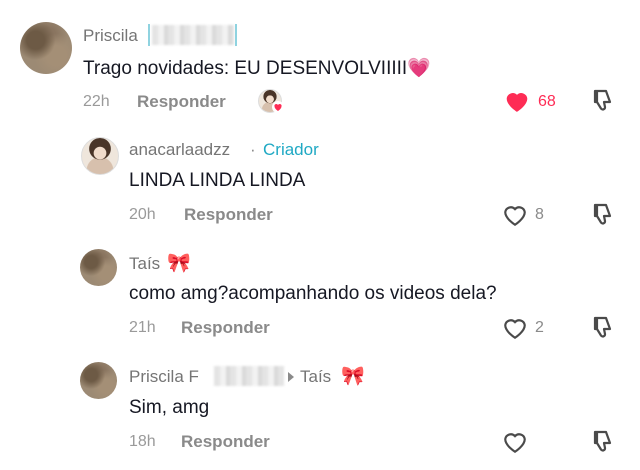 This screenshot has width=640, height=470. I want to click on comment-text-body: Trago novidades: EU DESENVOLVIIIII, so click(245, 68).